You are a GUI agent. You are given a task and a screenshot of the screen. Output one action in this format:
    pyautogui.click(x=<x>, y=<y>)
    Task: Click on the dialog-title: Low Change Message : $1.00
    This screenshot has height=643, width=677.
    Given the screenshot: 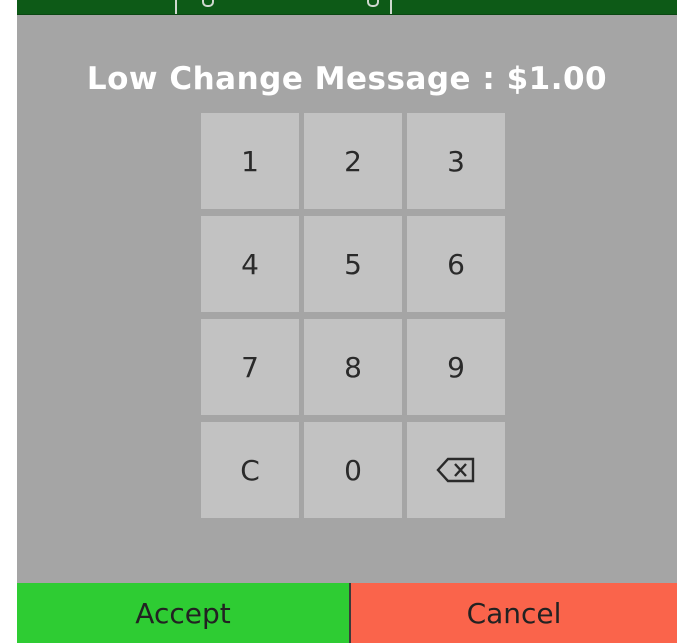 What is the action you would take?
    pyautogui.click(x=347, y=79)
    